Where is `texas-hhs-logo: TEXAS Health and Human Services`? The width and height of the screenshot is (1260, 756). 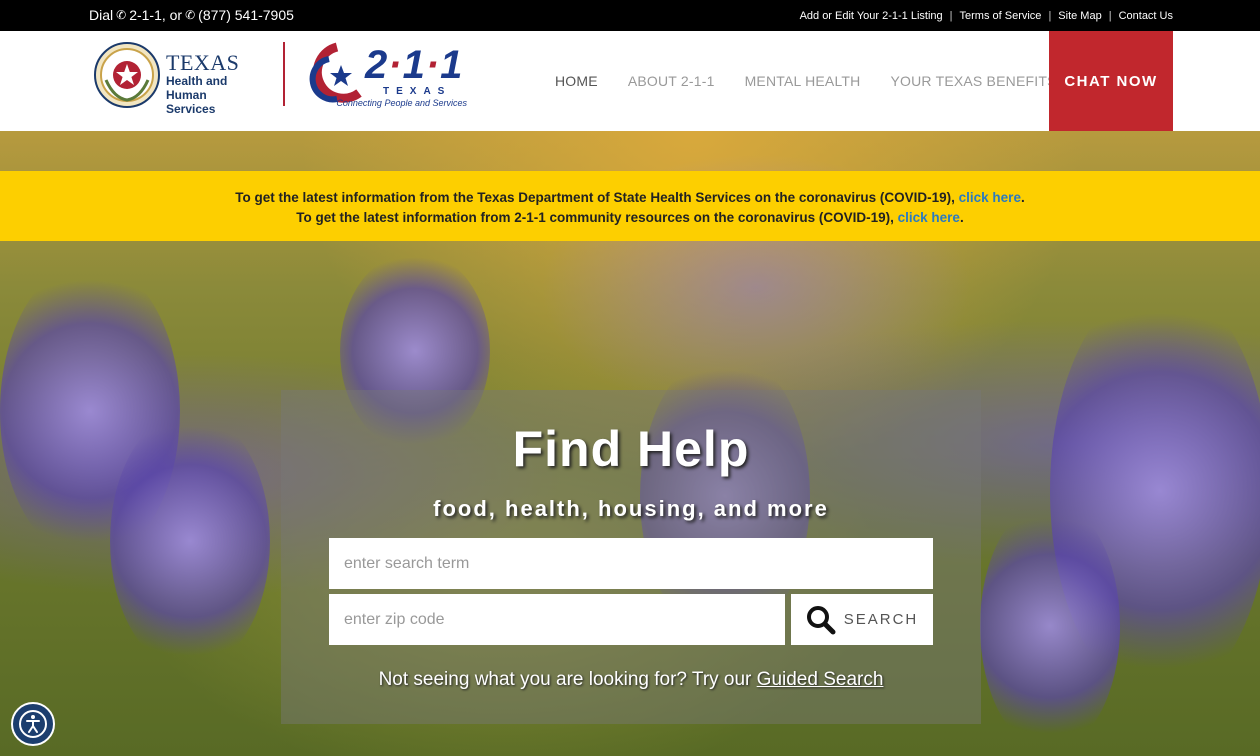 texas-hhs-logo: TEXAS Health and Human Services is located at coordinates (179, 79).